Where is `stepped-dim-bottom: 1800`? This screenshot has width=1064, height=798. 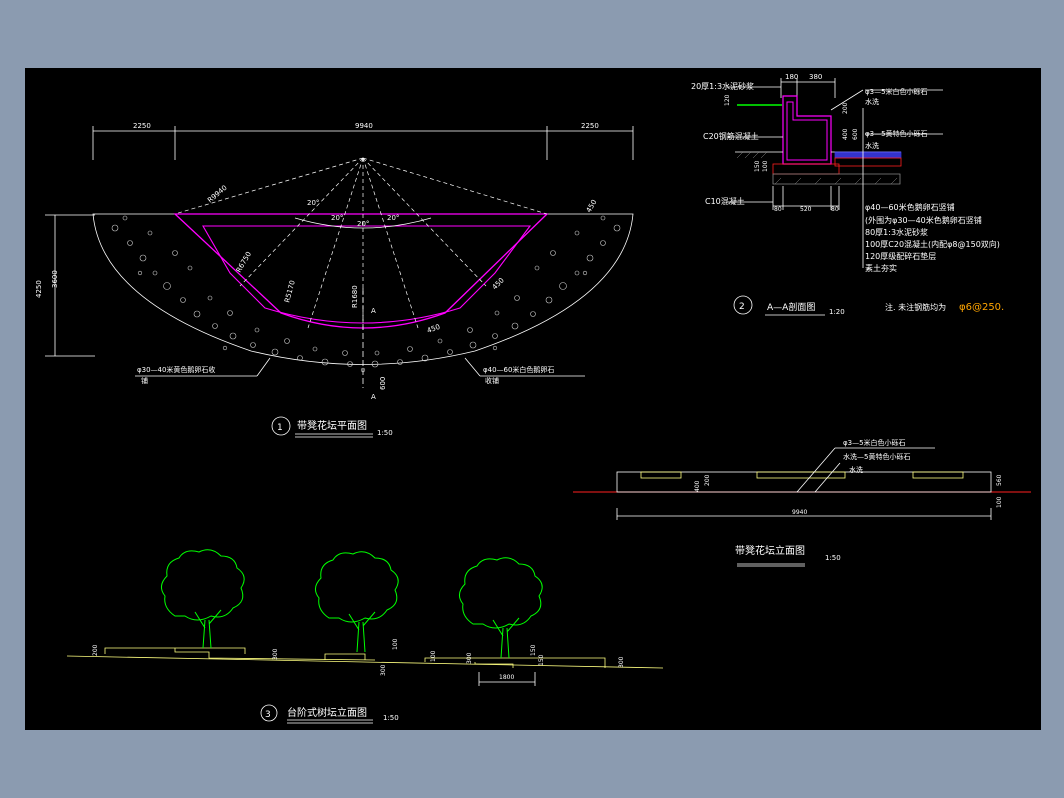 stepped-dim-bottom: 1800 is located at coordinates (506, 677).